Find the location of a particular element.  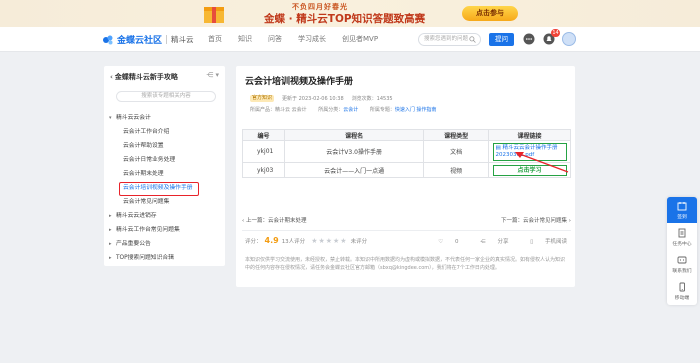

official-badge: 官方知识 is located at coordinates (262, 98).